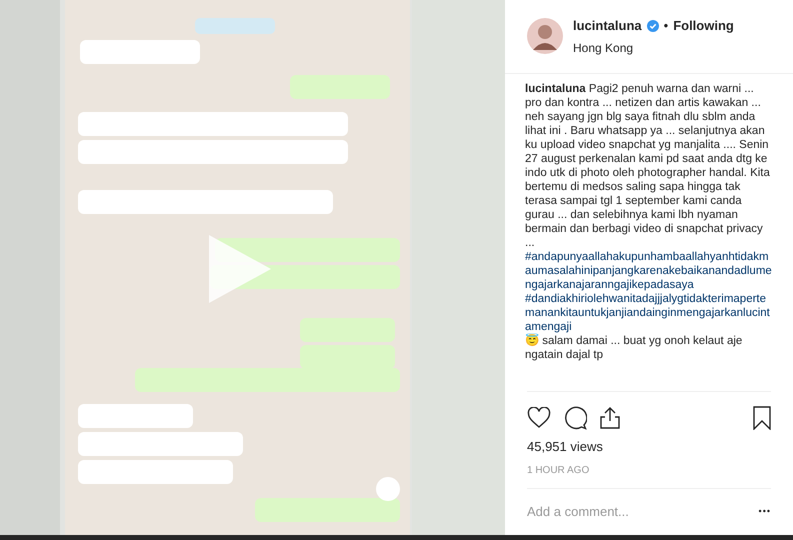 The width and height of the screenshot is (793, 540). Describe the element at coordinates (607, 26) in the screenshot. I see `username: lucintaluna` at that location.